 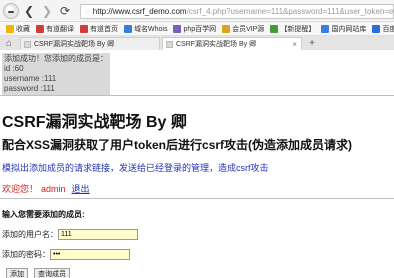 What do you see at coordinates (43, 214) in the screenshot?
I see `form-title: 输入您需要添加的成员:` at bounding box center [43, 214].